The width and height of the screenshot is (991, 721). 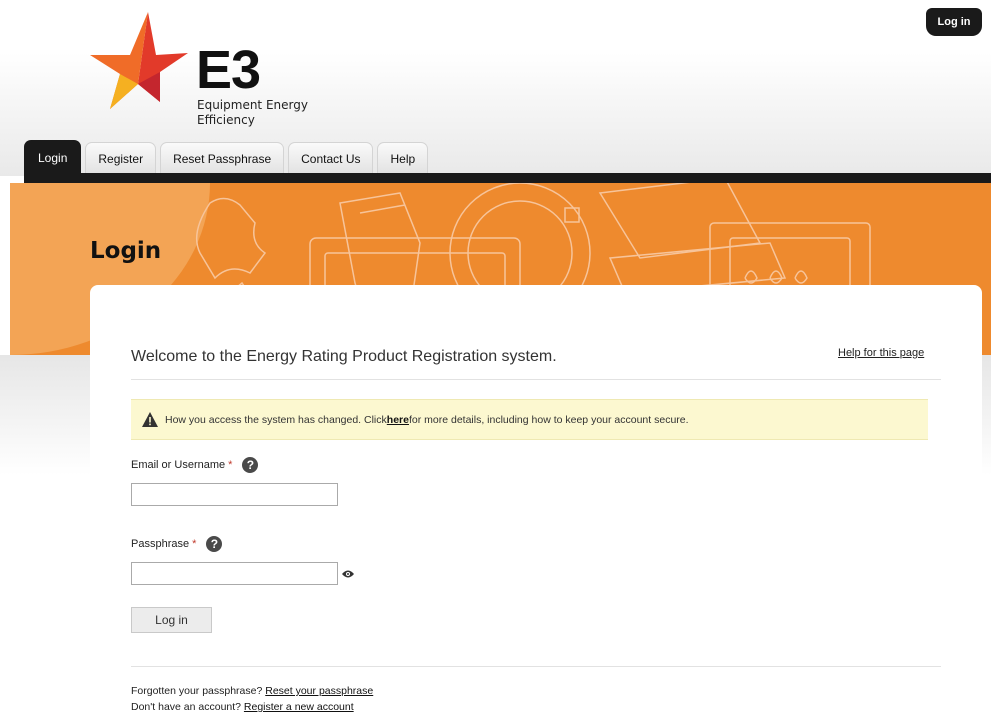 What do you see at coordinates (331, 158) in the screenshot?
I see `tab-contact-us: Contact Us` at bounding box center [331, 158].